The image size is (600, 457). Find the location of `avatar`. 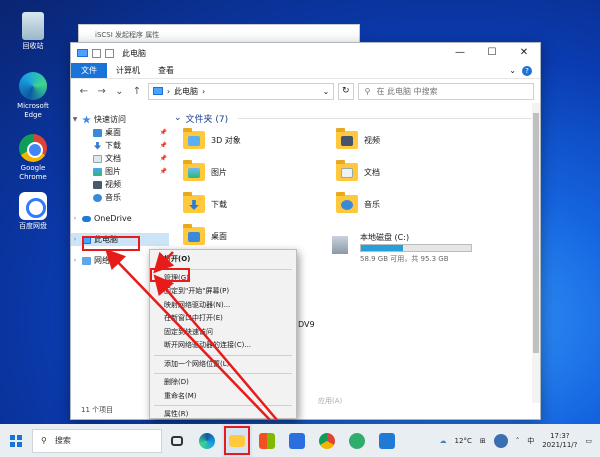

avatar is located at coordinates (500, 440).